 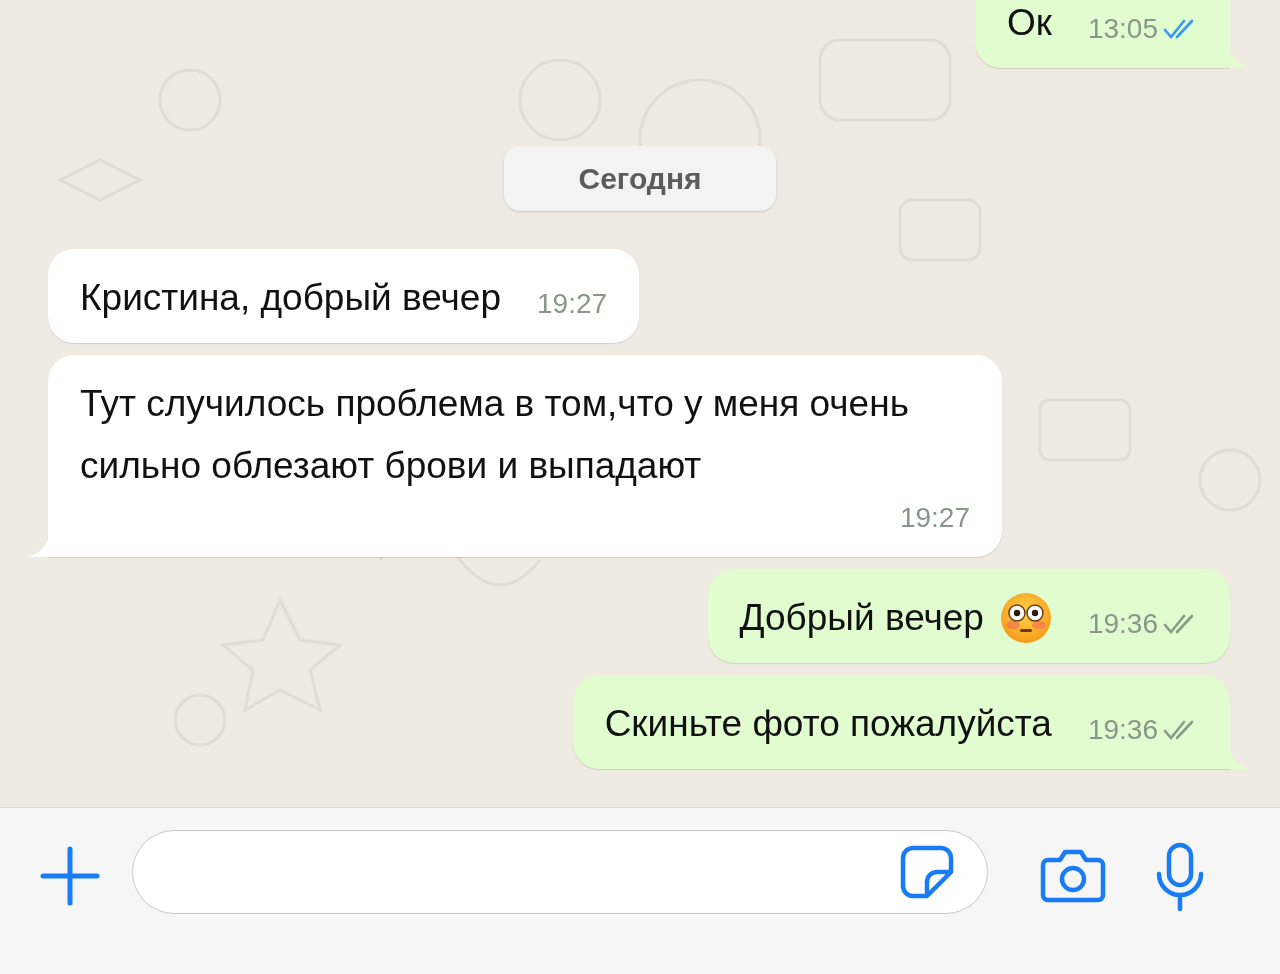 What do you see at coordinates (927, 872) in the screenshot?
I see `sticker-icon` at bounding box center [927, 872].